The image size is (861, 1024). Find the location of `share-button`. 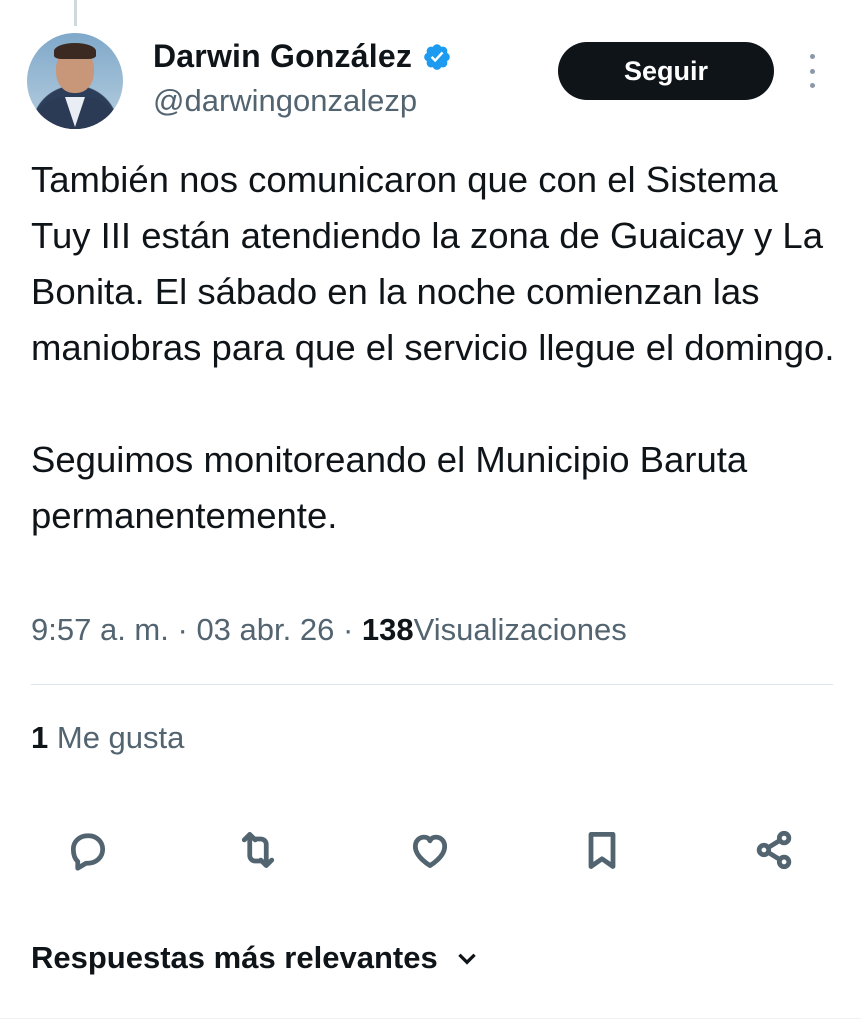

share-button is located at coordinates (774, 850).